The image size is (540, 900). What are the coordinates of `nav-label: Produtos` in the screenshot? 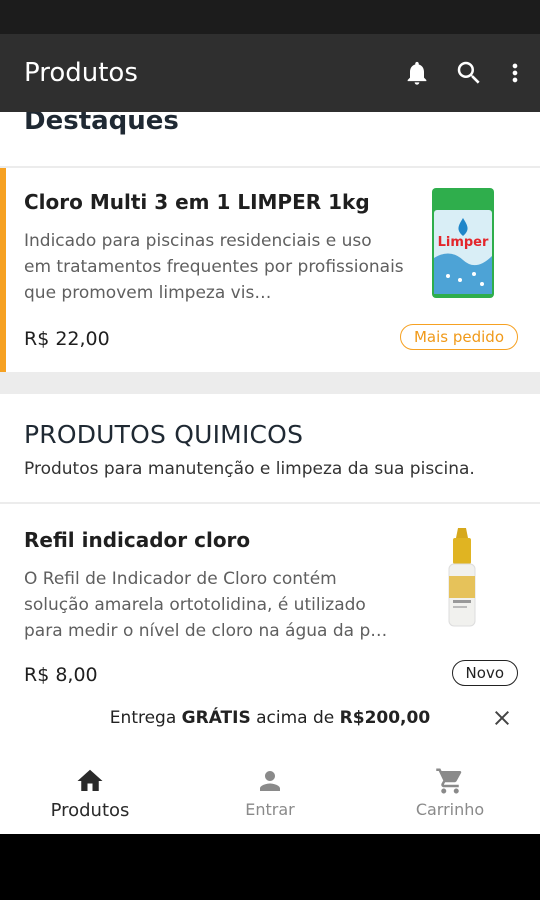 It's located at (90, 810).